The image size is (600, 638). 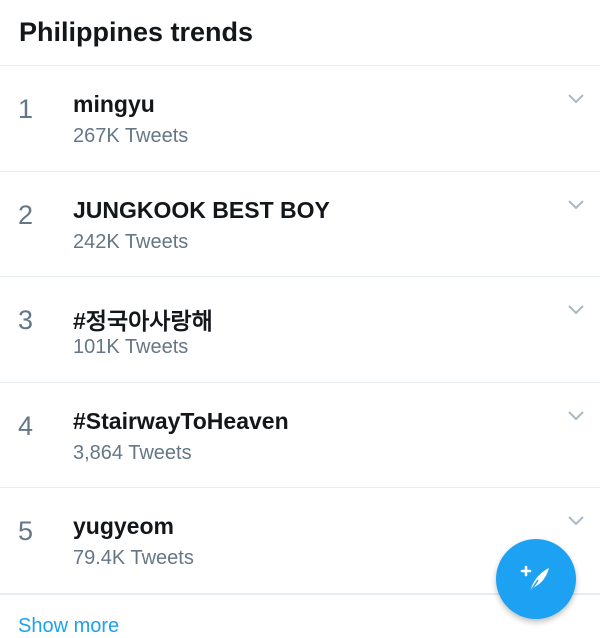 I want to click on trend-rank: 1, so click(x=26, y=109).